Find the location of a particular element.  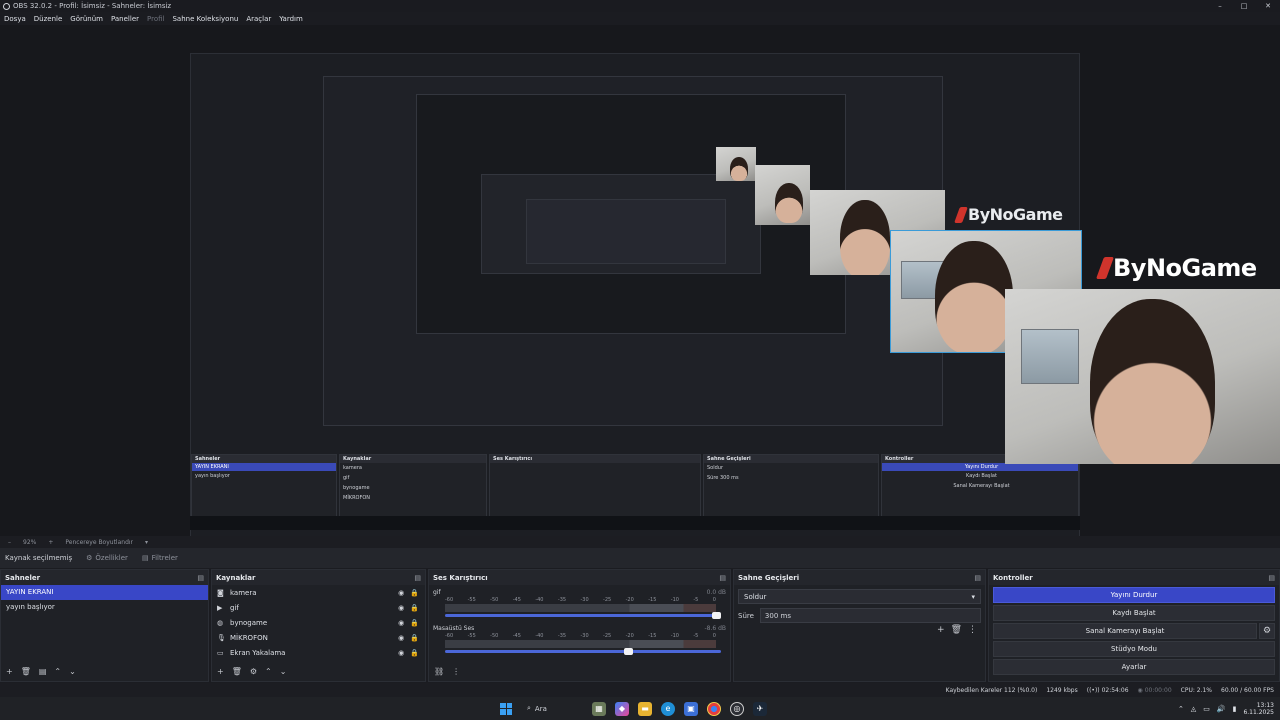

zoom-in-icon: + is located at coordinates (50, 542).